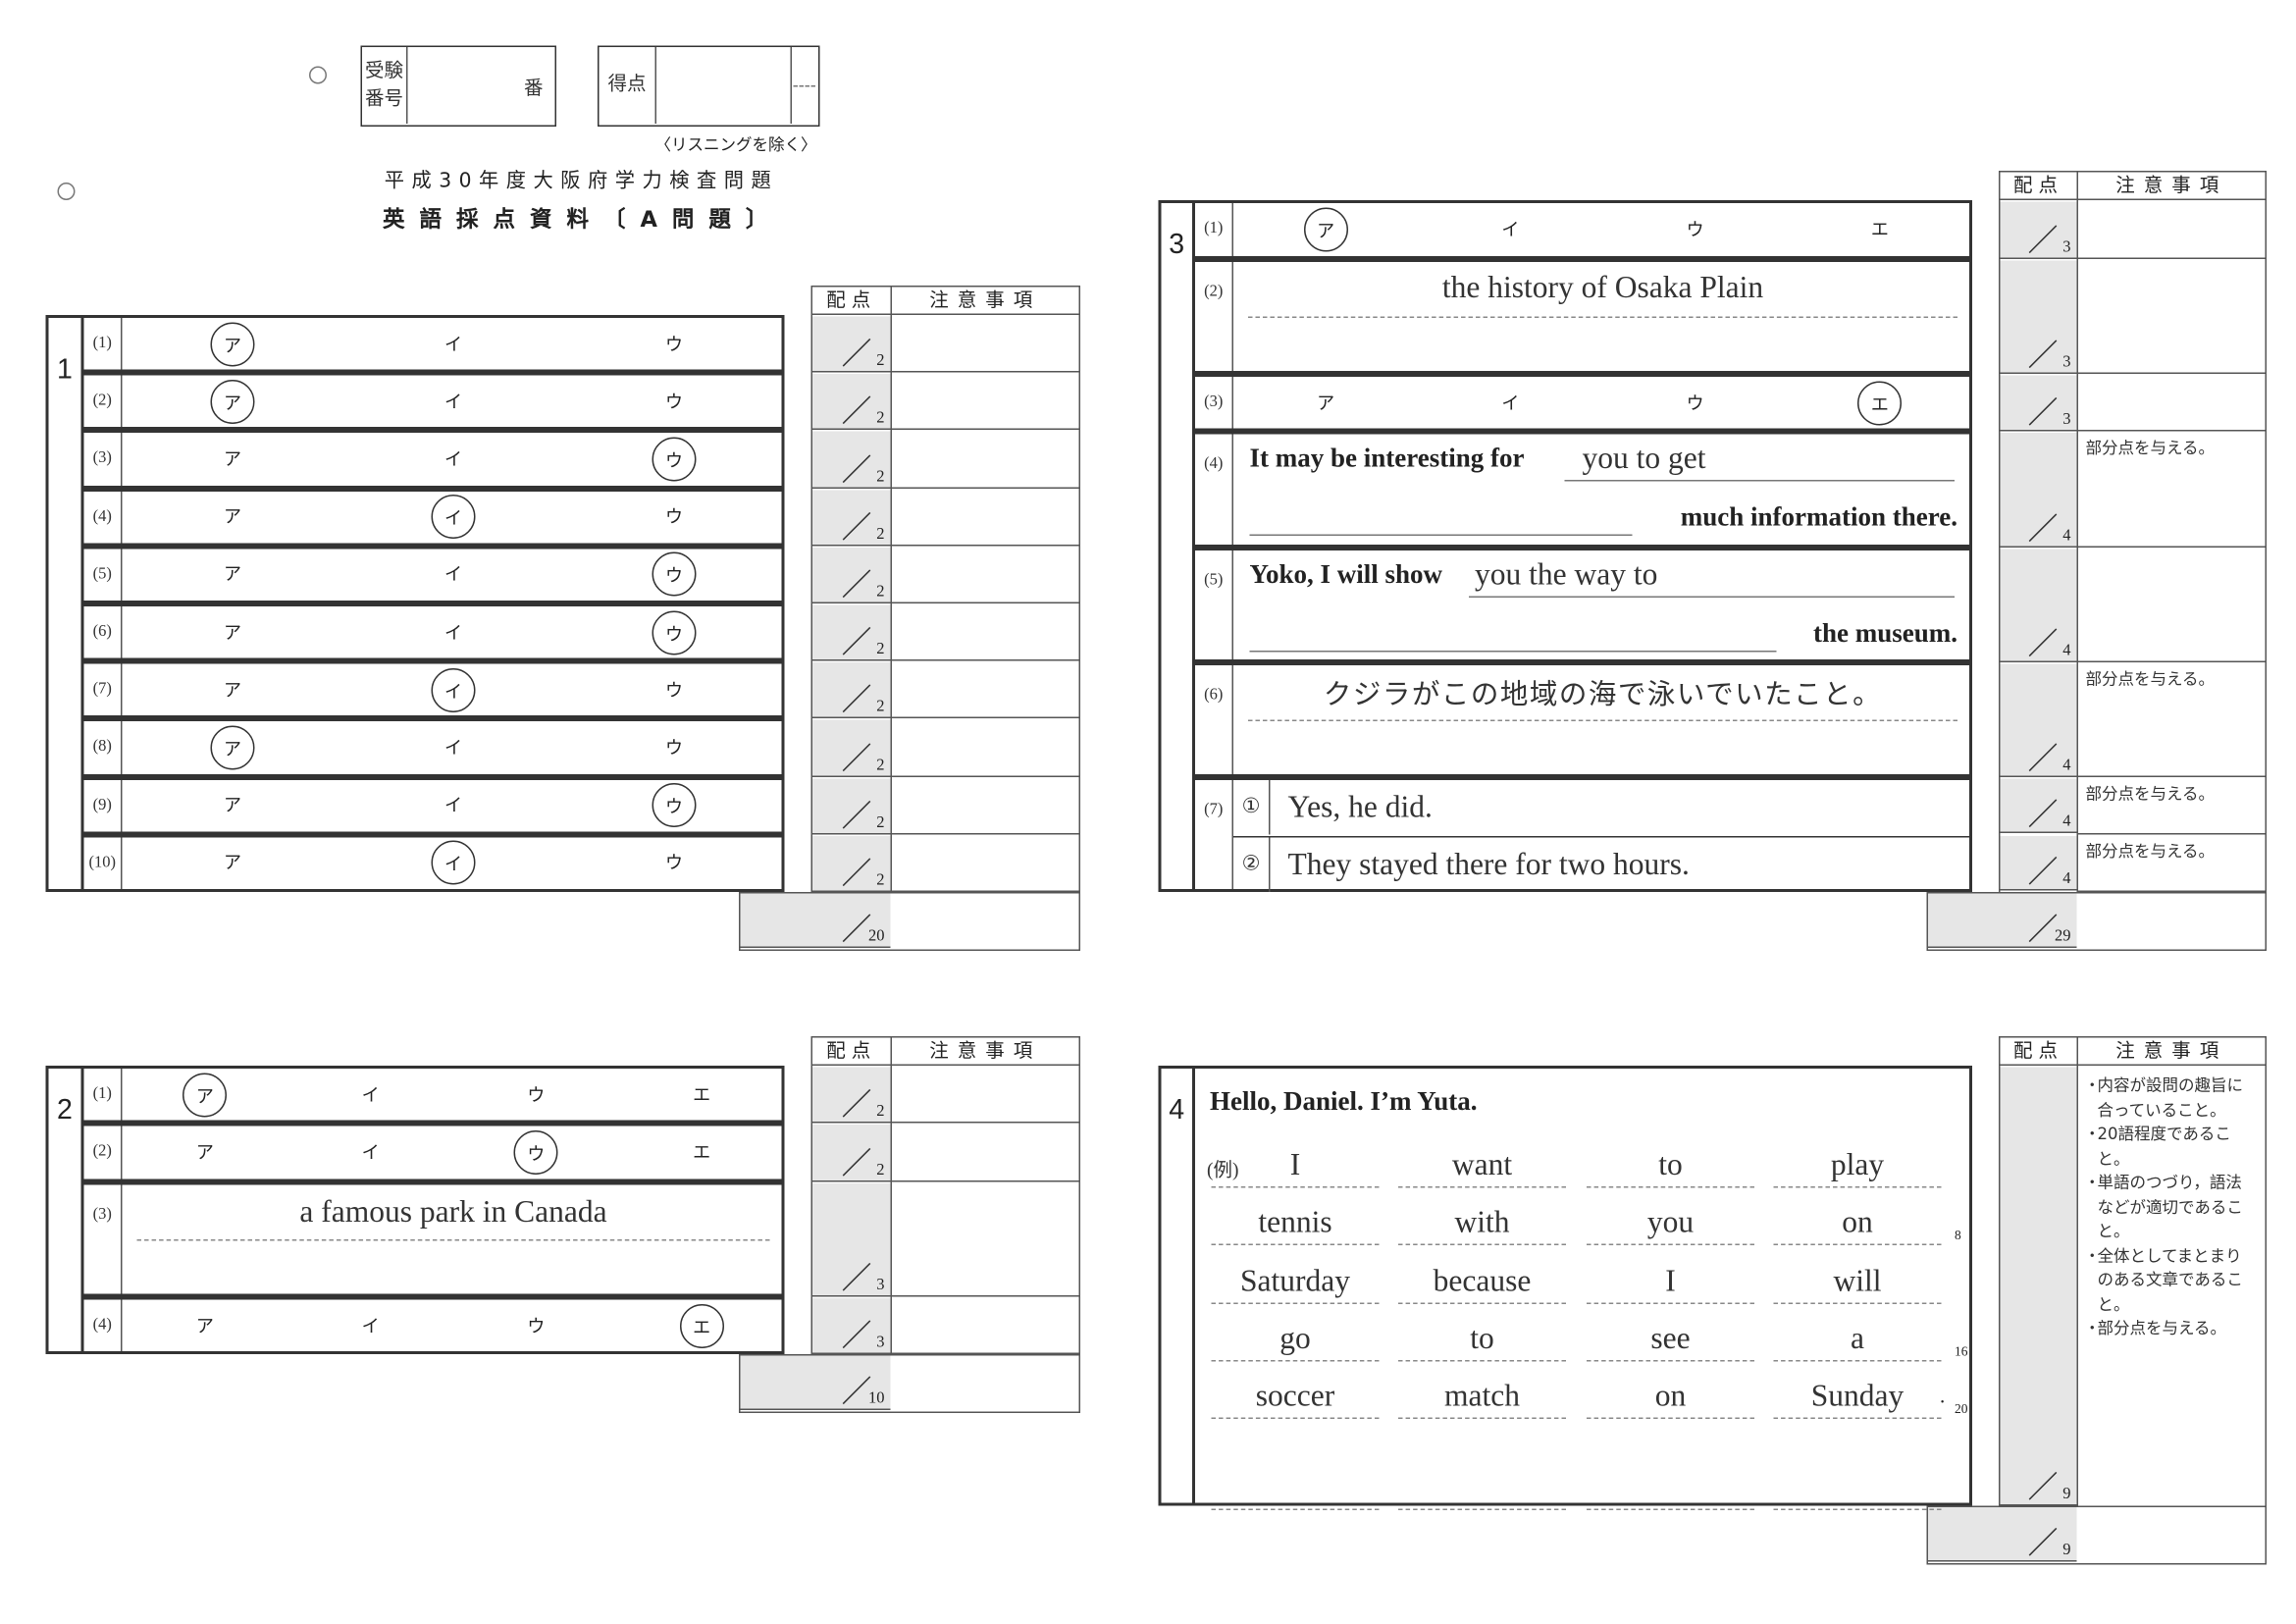  What do you see at coordinates (1441, 535) in the screenshot?
I see `blank-line` at bounding box center [1441, 535].